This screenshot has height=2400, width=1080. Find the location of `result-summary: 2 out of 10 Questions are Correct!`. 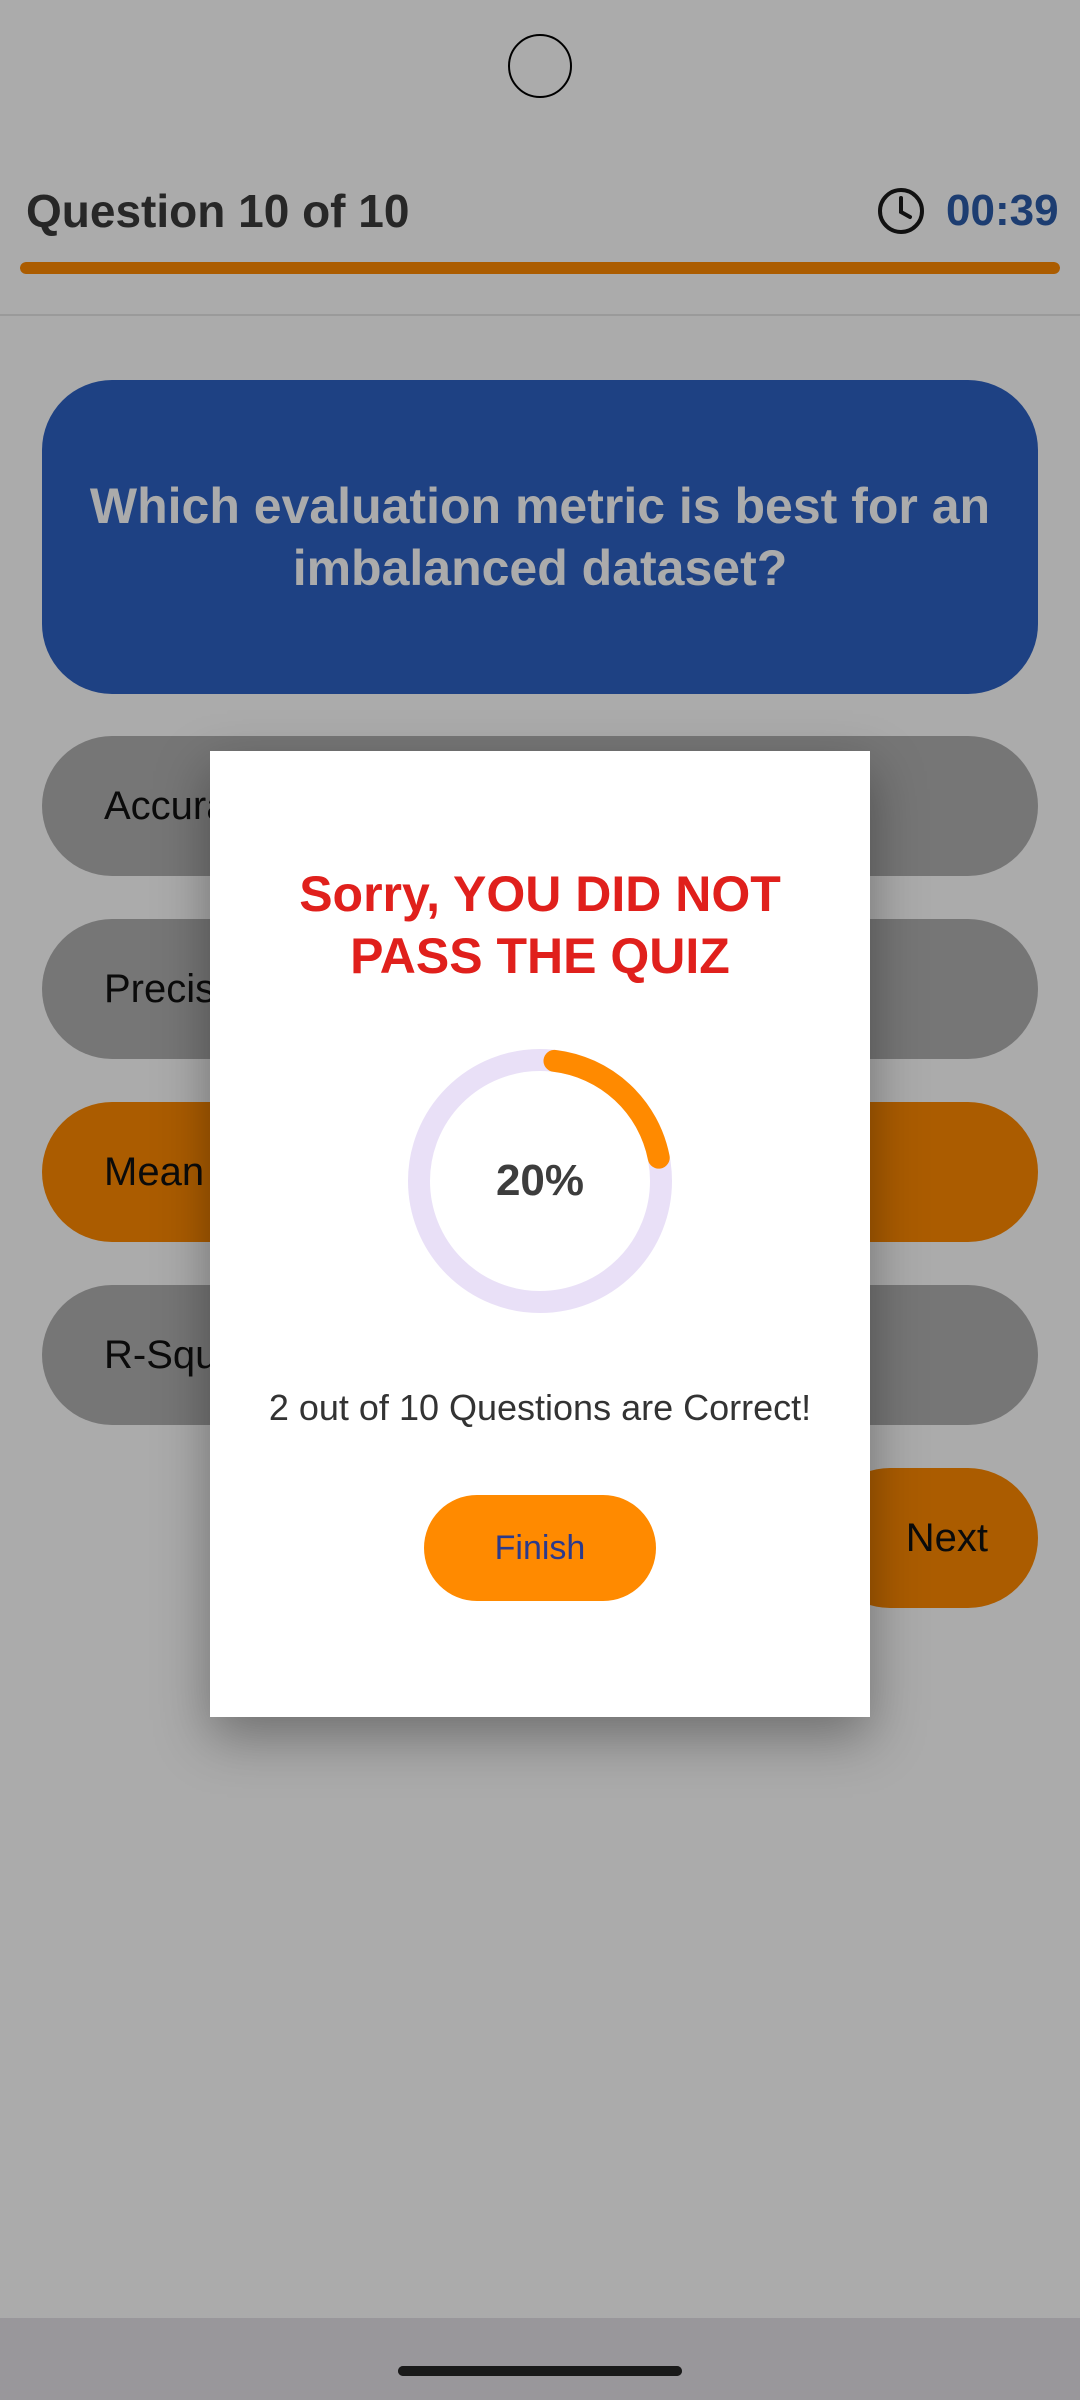

result-summary: 2 out of 10 Questions are Correct! is located at coordinates (540, 1407).